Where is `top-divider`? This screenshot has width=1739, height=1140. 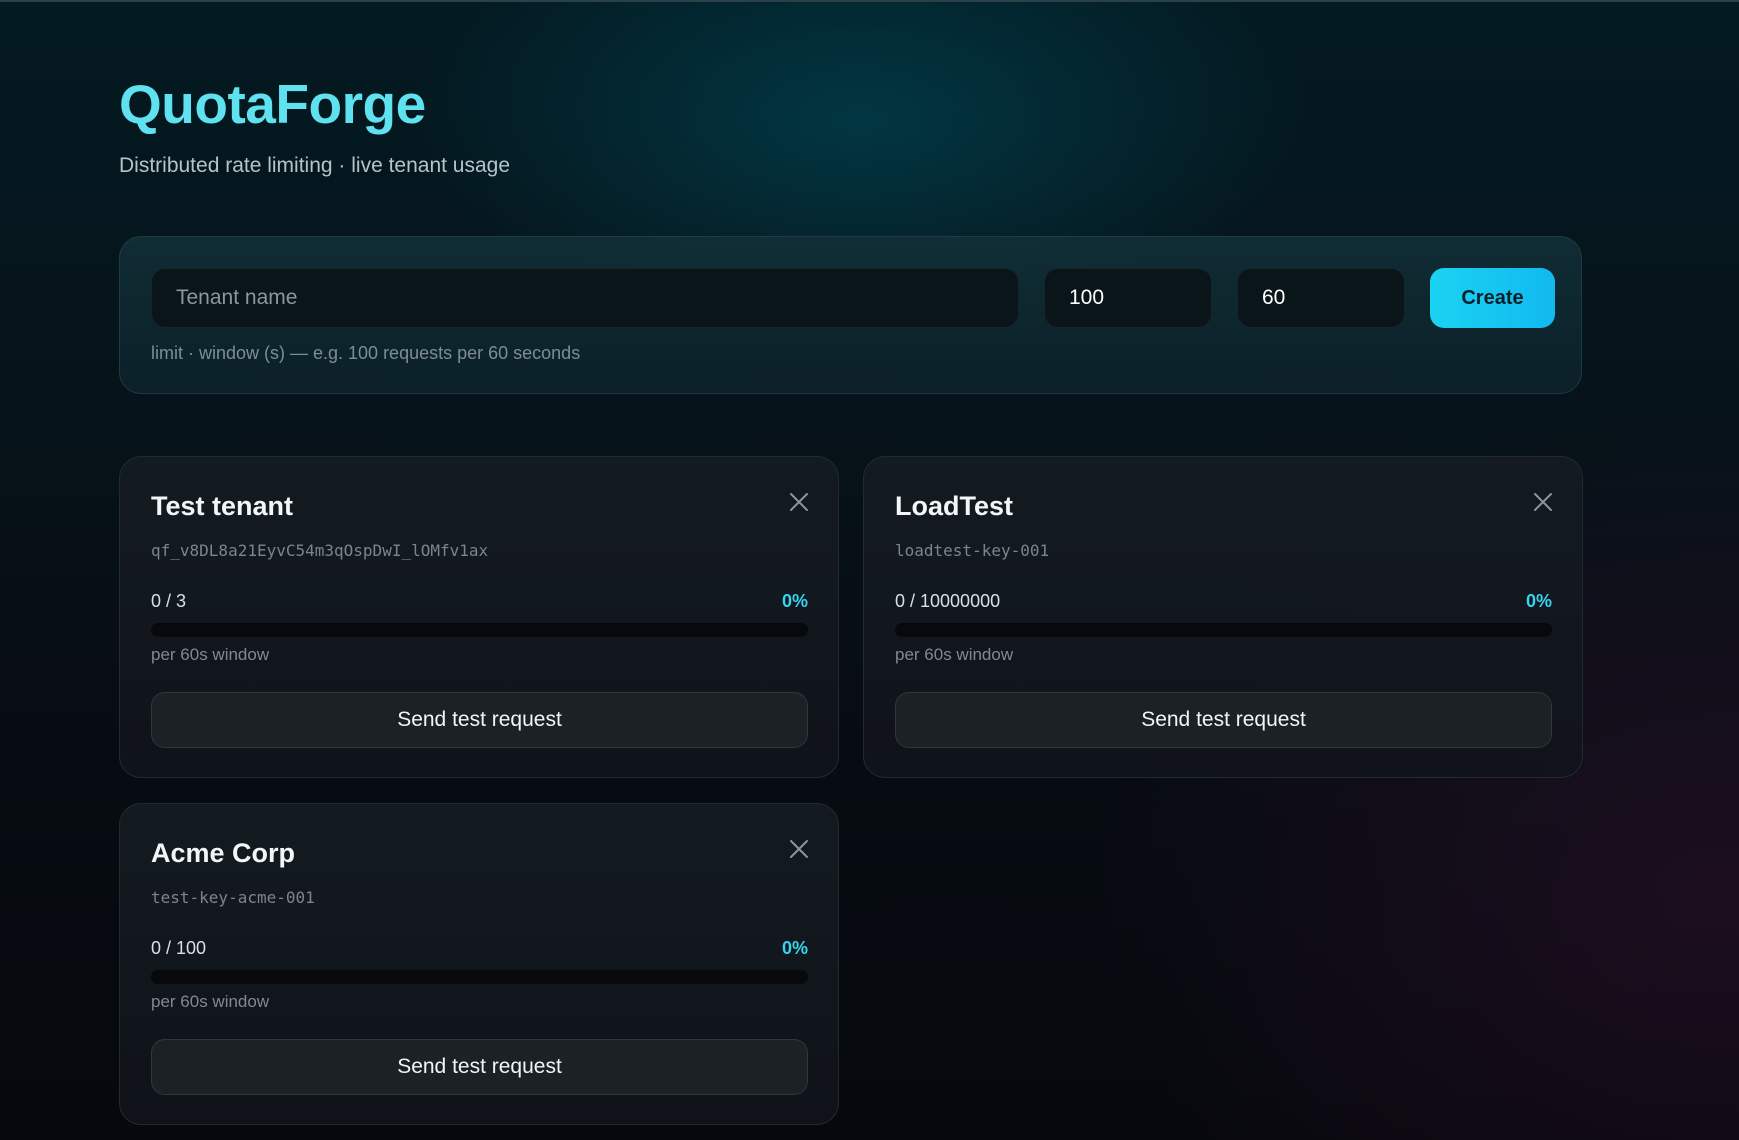
top-divider is located at coordinates (869, 1).